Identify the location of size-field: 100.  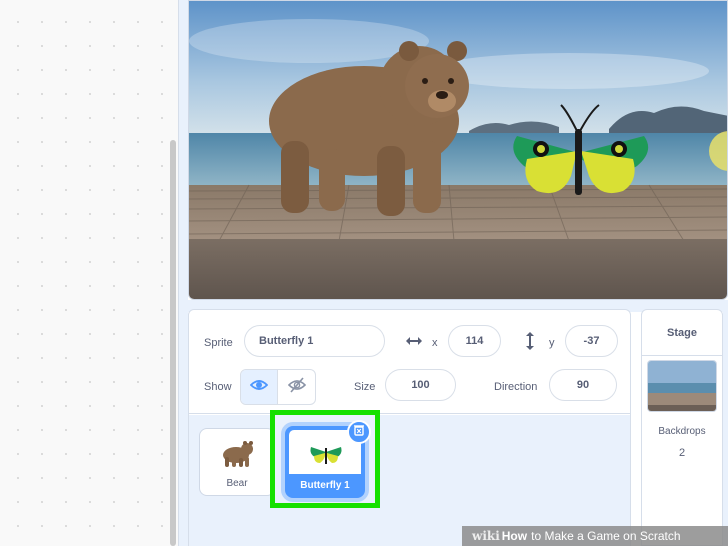
(420, 385).